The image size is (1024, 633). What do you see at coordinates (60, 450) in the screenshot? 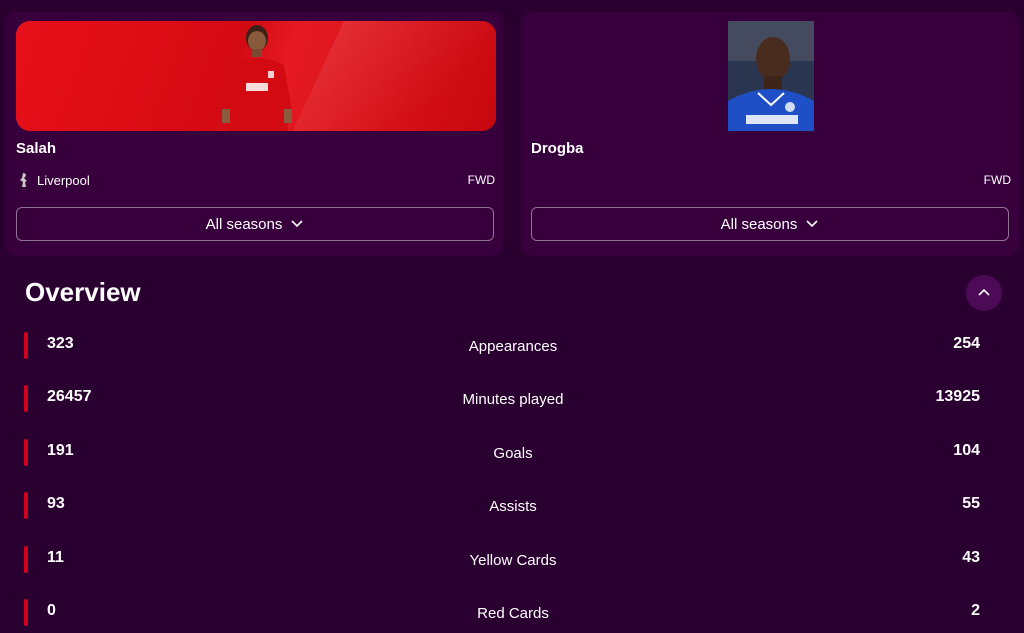
I see `stat-left-value: 191` at bounding box center [60, 450].